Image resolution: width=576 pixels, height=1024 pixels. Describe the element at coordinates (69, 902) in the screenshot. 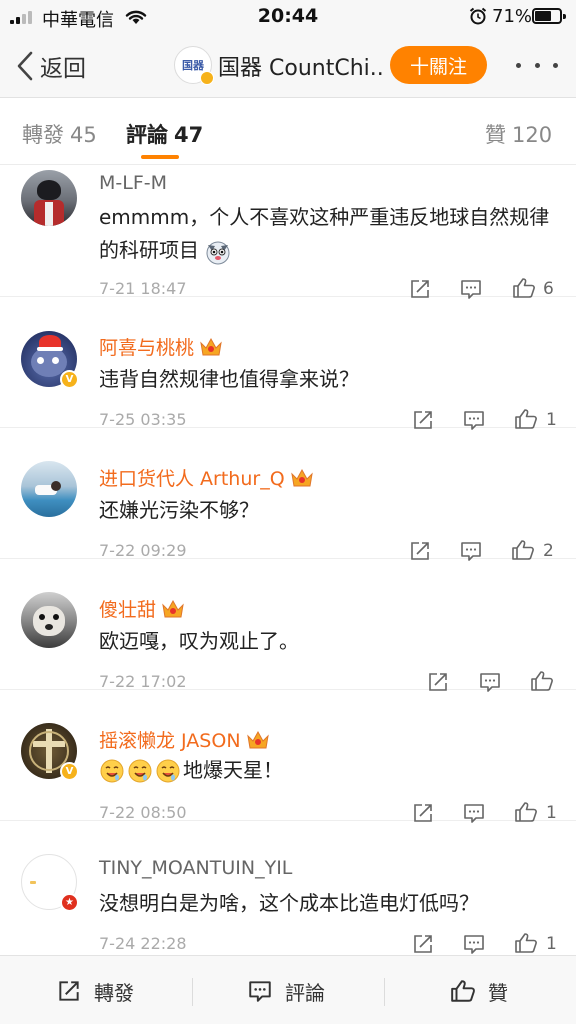

I see `red-verified-badge-icon: ★` at that location.